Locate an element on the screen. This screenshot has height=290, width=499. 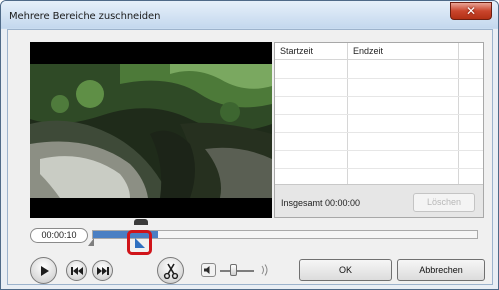
total-duration: Insgesamt 00:00:00 is located at coordinates (321, 203).